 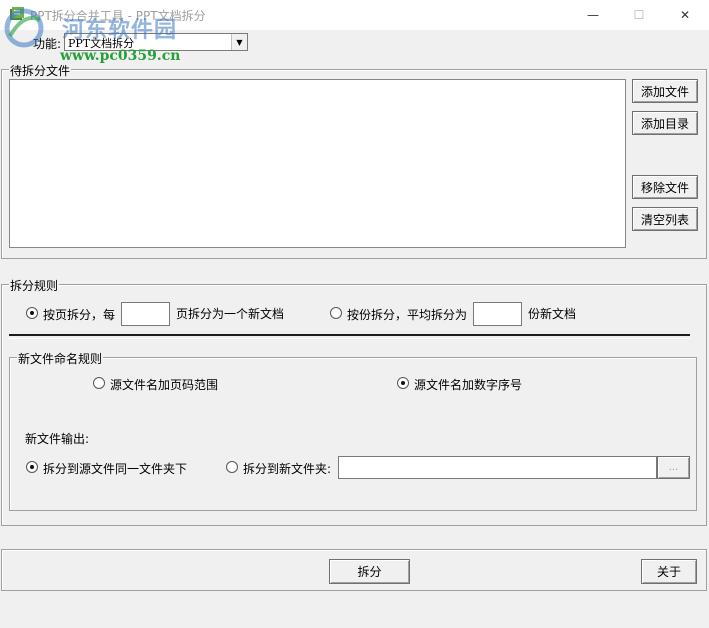 What do you see at coordinates (32, 467) in the screenshot?
I see `output-same-folder-radio` at bounding box center [32, 467].